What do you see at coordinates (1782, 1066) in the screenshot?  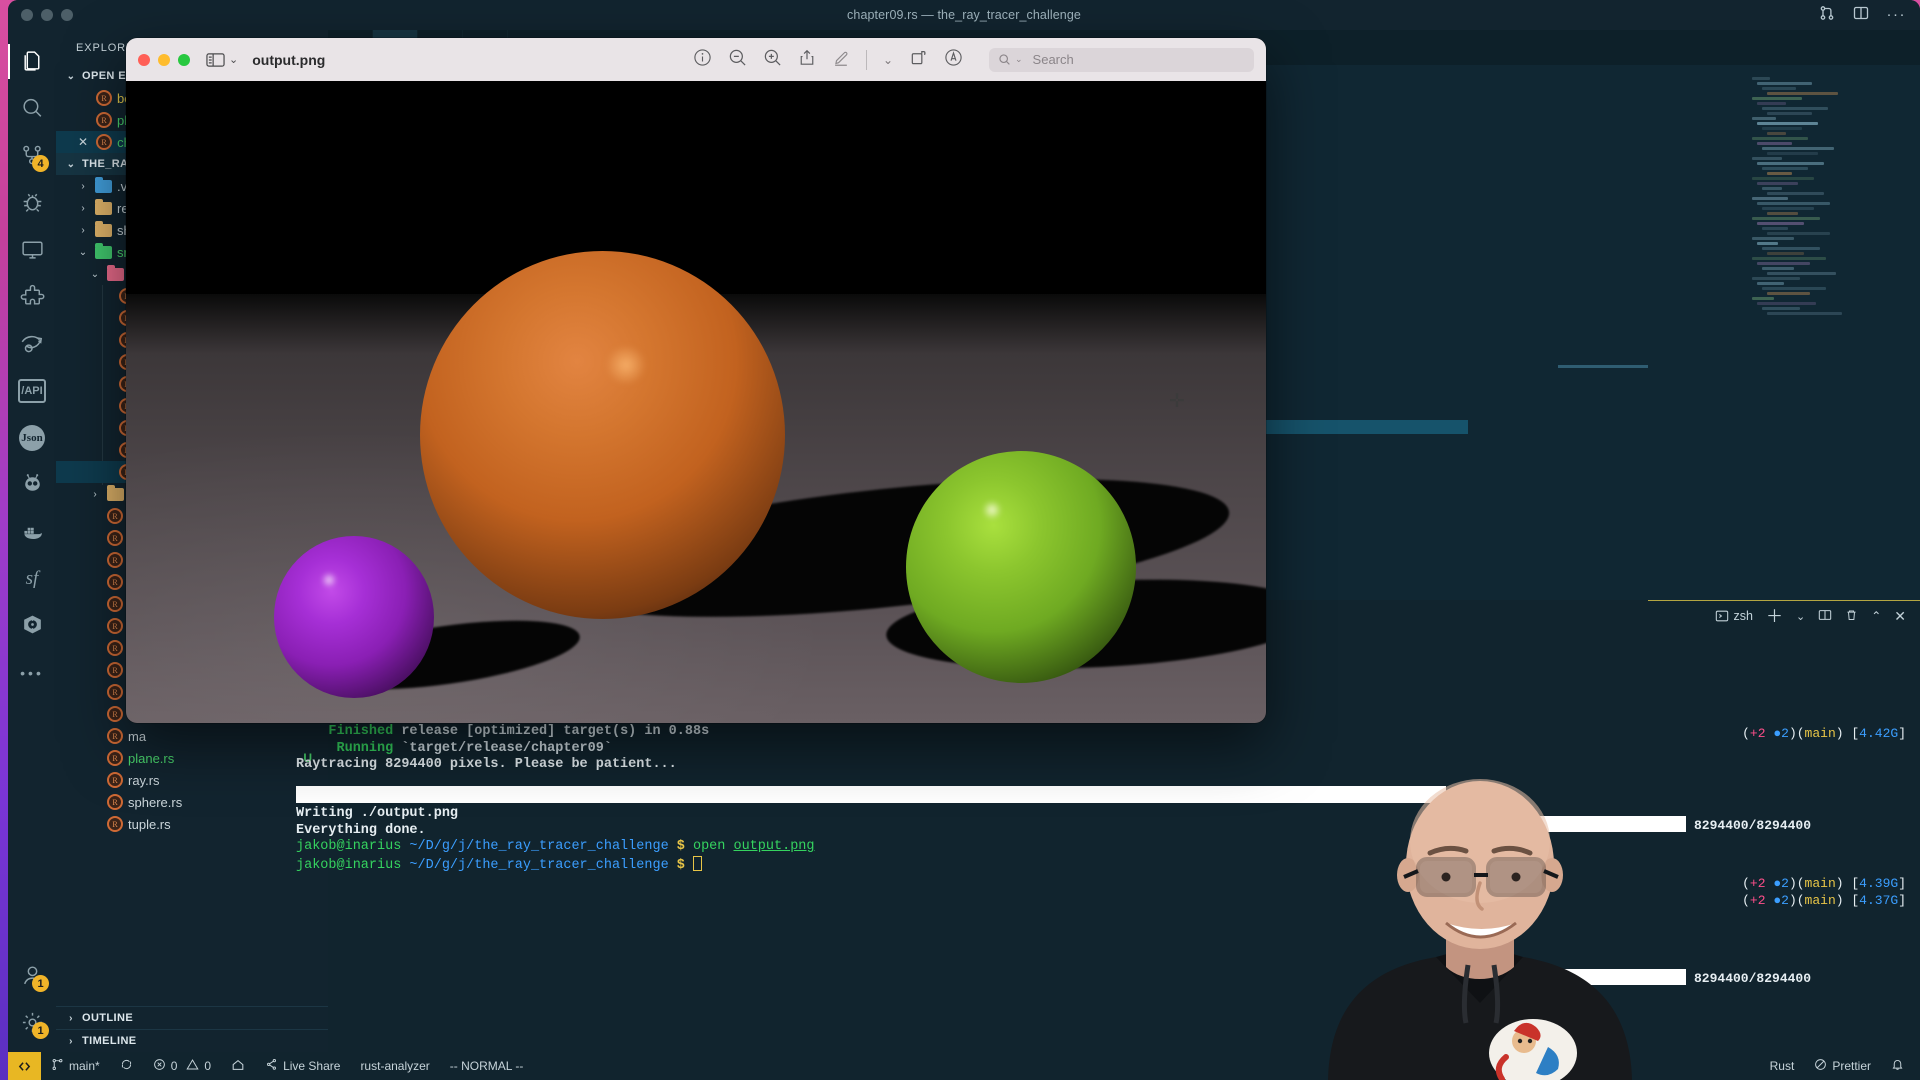 I see `status-language-mode: Rust` at bounding box center [1782, 1066].